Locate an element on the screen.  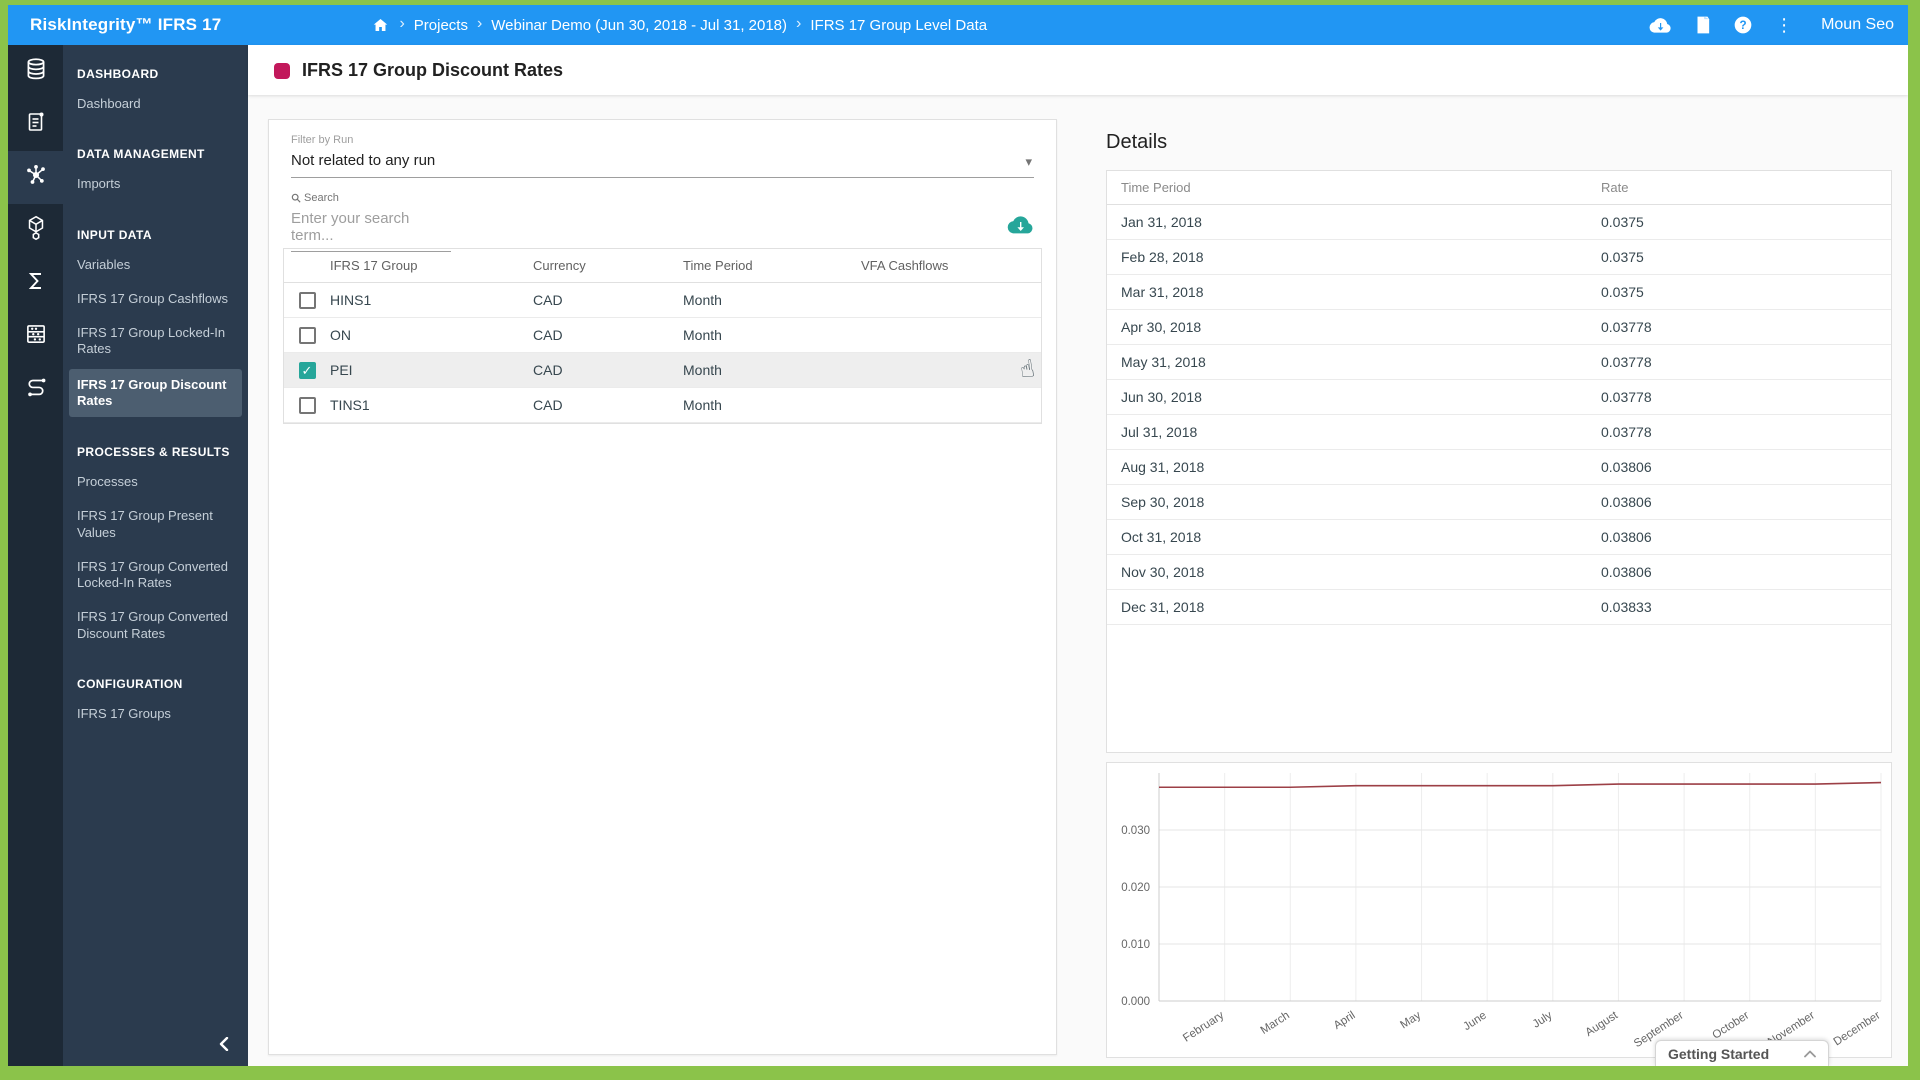
column-header: IFRS 17 Group is located at coordinates (374, 265).